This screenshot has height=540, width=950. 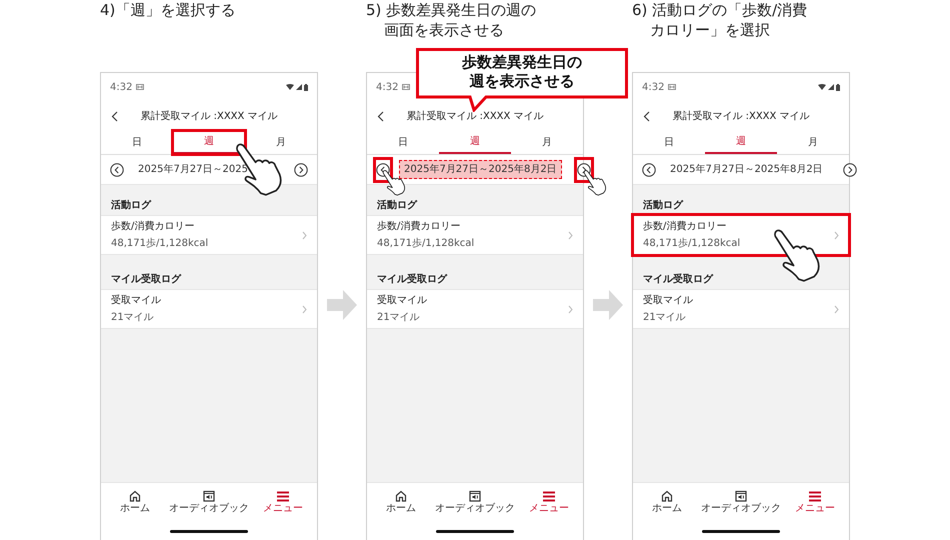 What do you see at coordinates (168, 10) in the screenshot?
I see `step-caption: 4)「週」を選択する` at bounding box center [168, 10].